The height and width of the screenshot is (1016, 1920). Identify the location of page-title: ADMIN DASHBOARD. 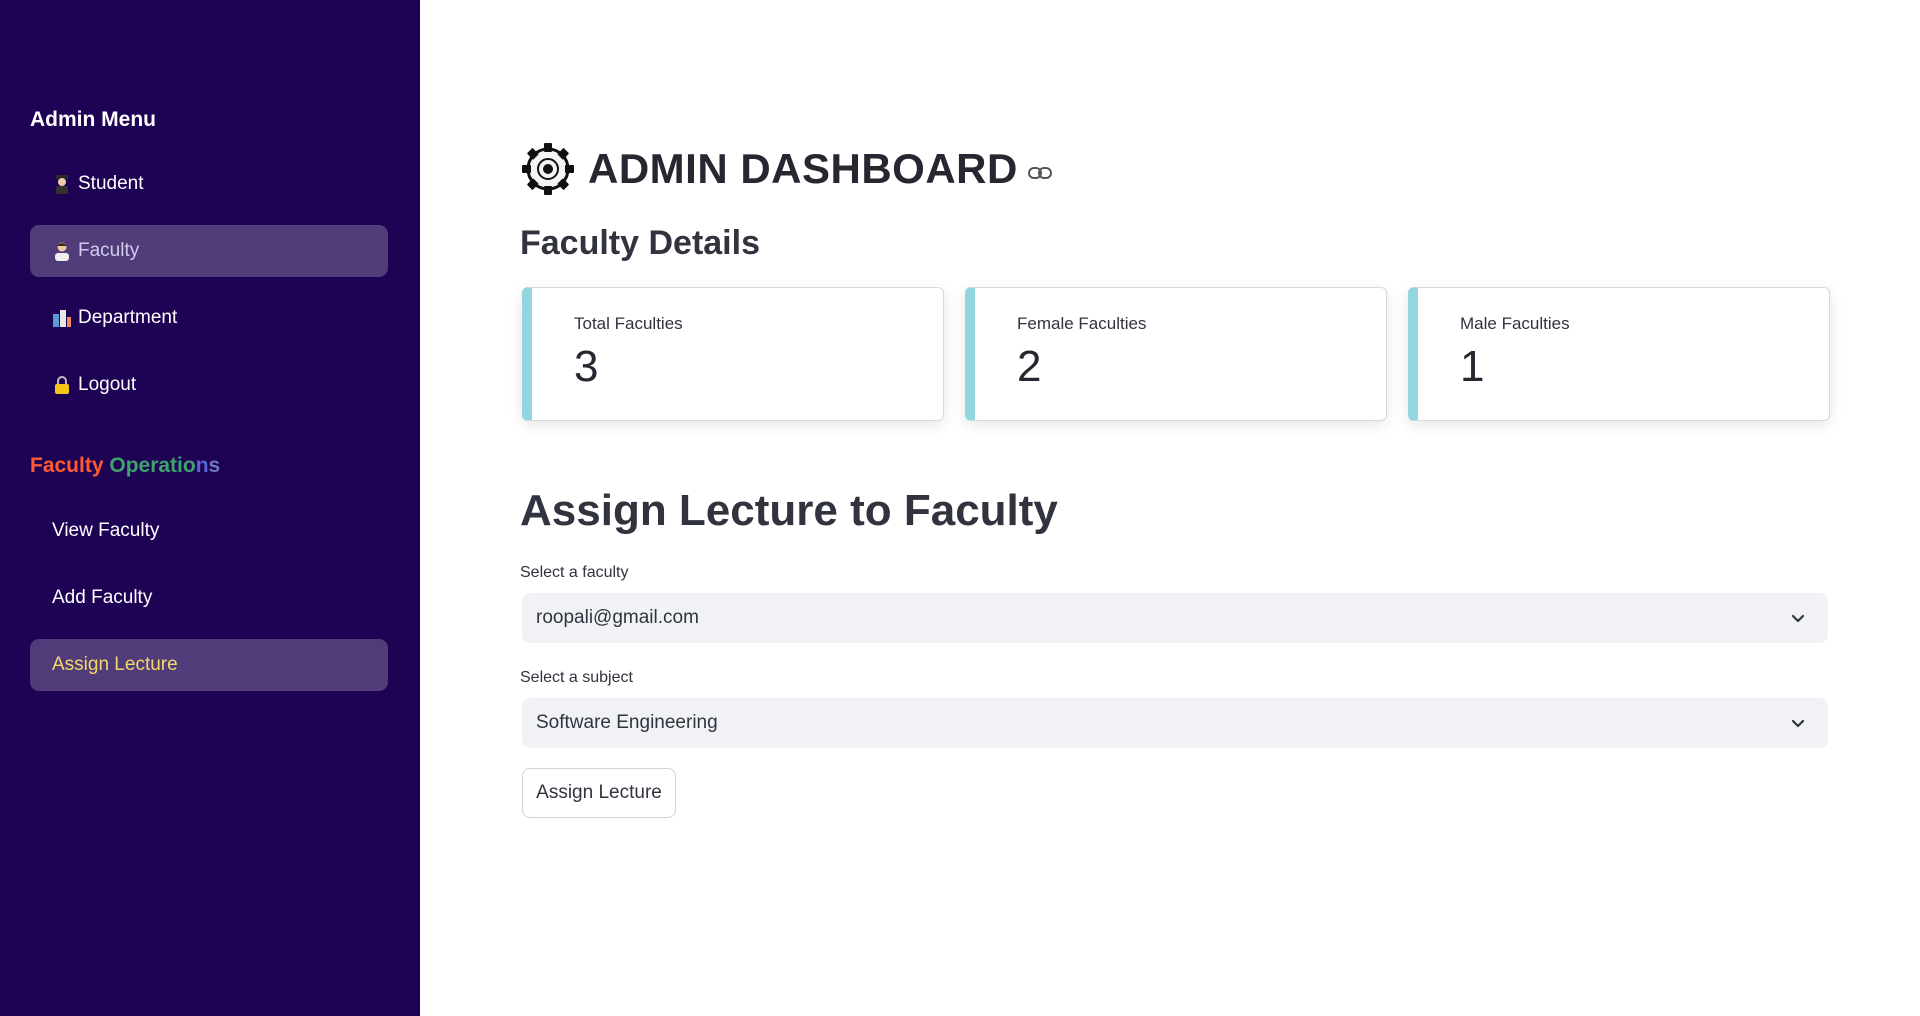
(803, 168).